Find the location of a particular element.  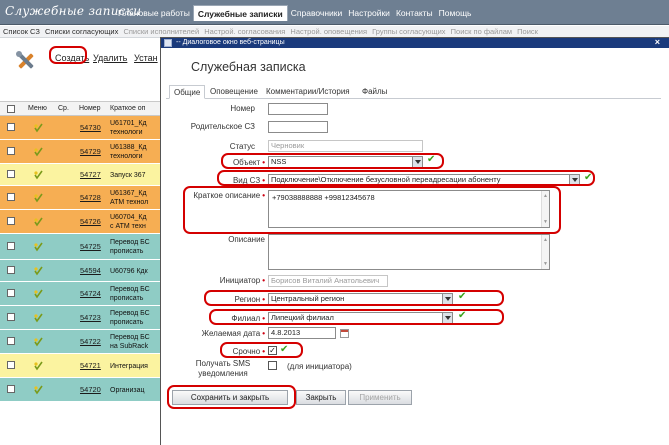

row-number-link: 54723 is located at coordinates (90, 317).